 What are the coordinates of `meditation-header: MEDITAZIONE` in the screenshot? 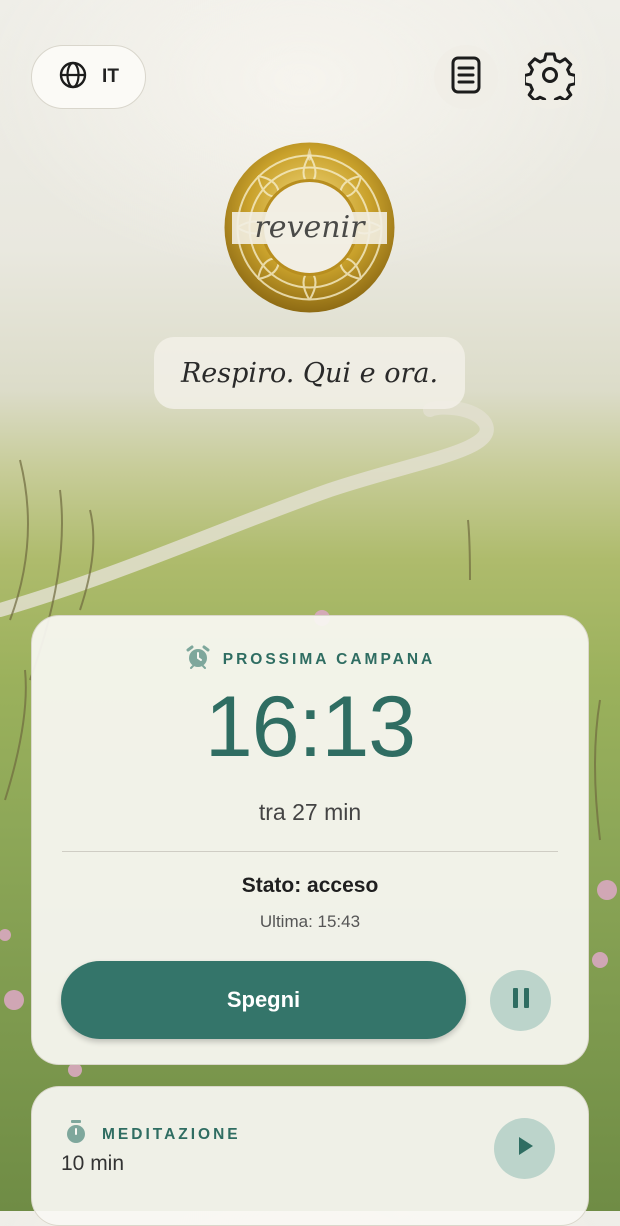 It's located at (152, 1134).